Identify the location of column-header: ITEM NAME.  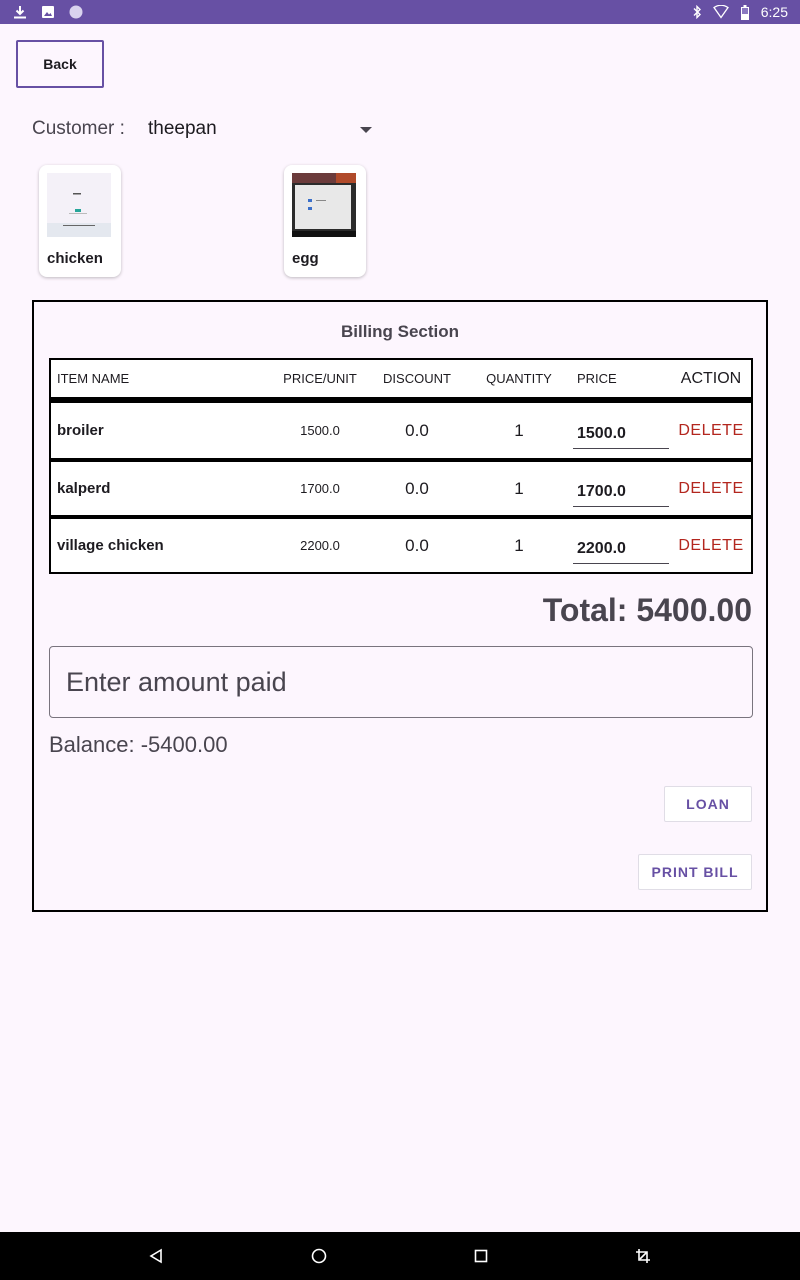
(93, 378).